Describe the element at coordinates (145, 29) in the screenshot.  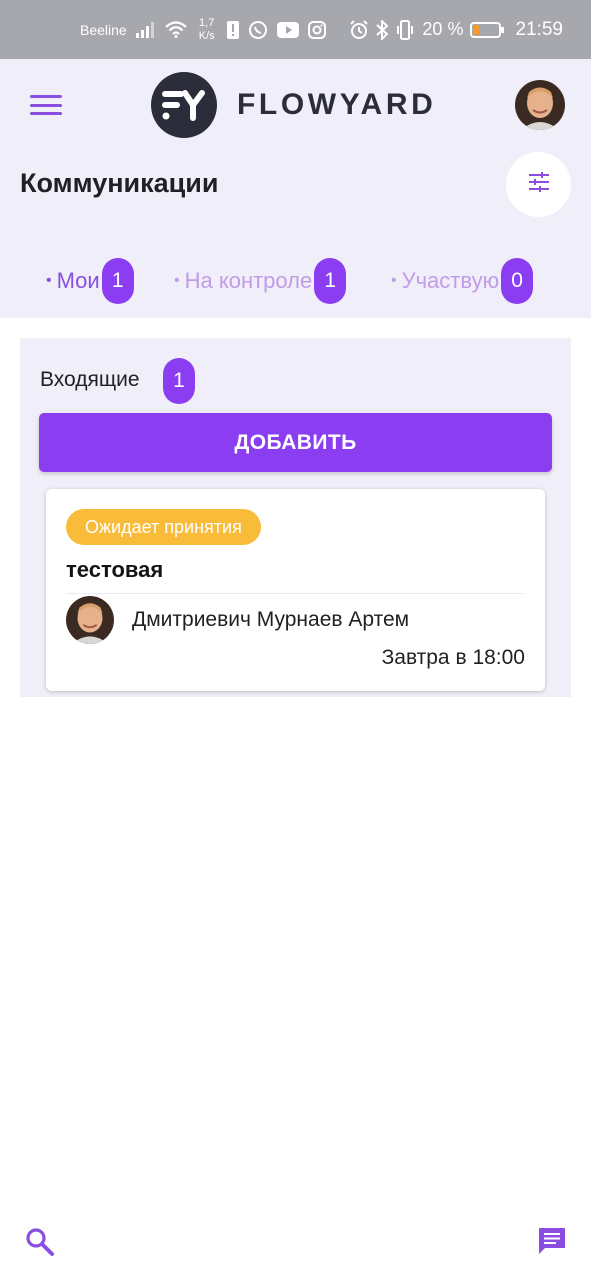
I see `signal-icon` at that location.